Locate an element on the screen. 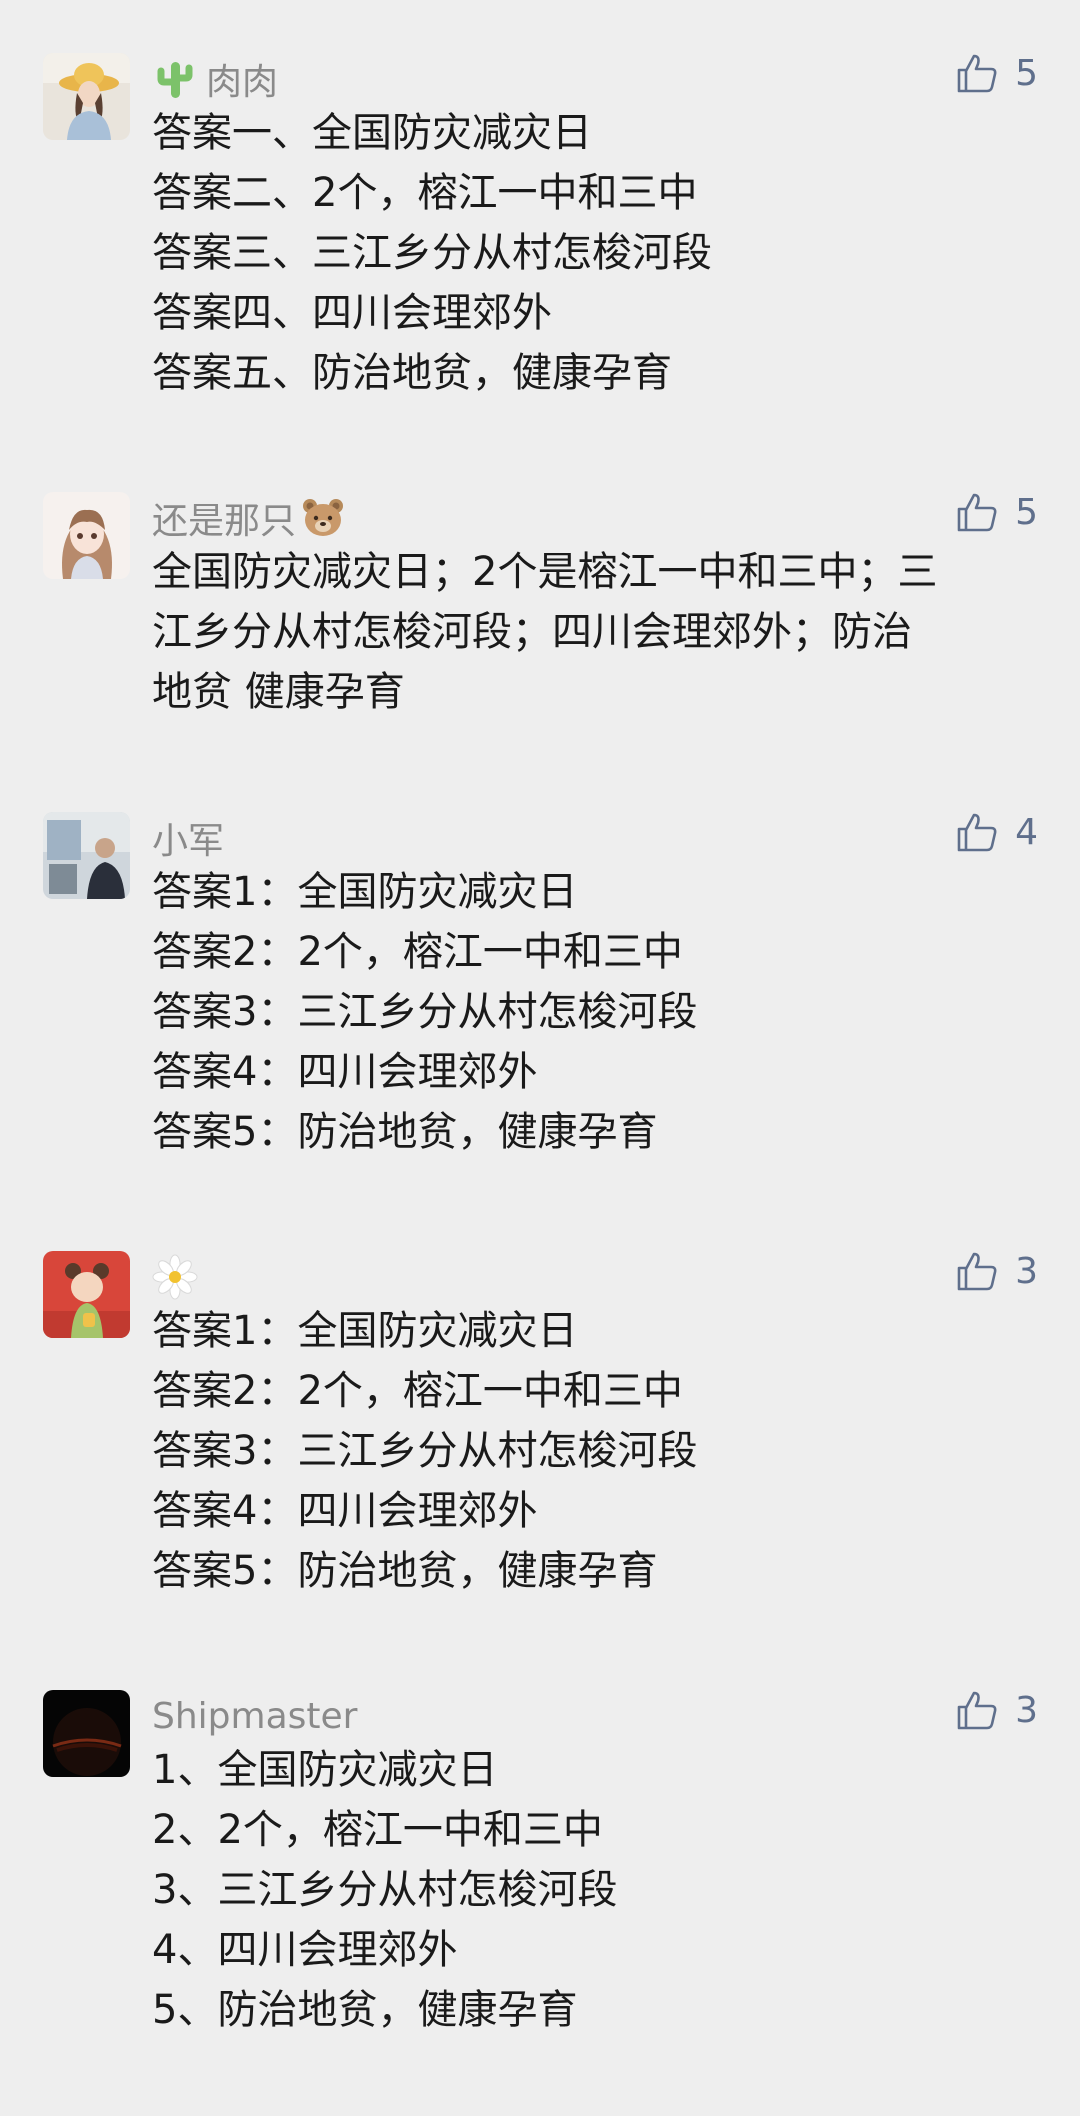  comment-line: 地贫 健康孕育 is located at coordinates (278, 692).